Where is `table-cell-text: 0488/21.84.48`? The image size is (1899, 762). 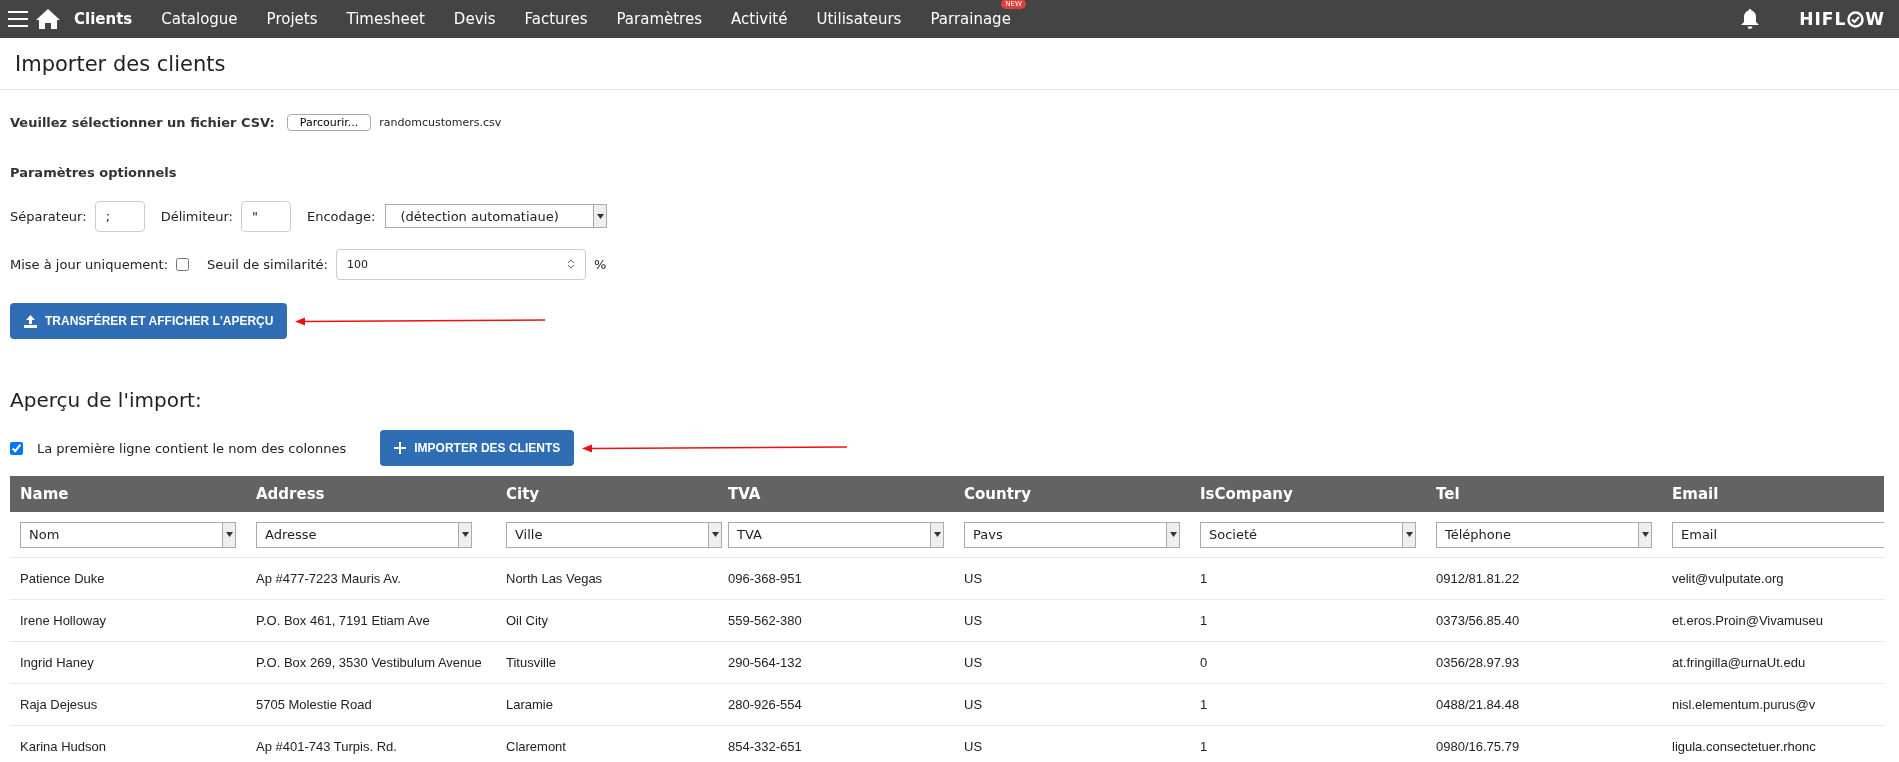 table-cell-text: 0488/21.84.48 is located at coordinates (1478, 704).